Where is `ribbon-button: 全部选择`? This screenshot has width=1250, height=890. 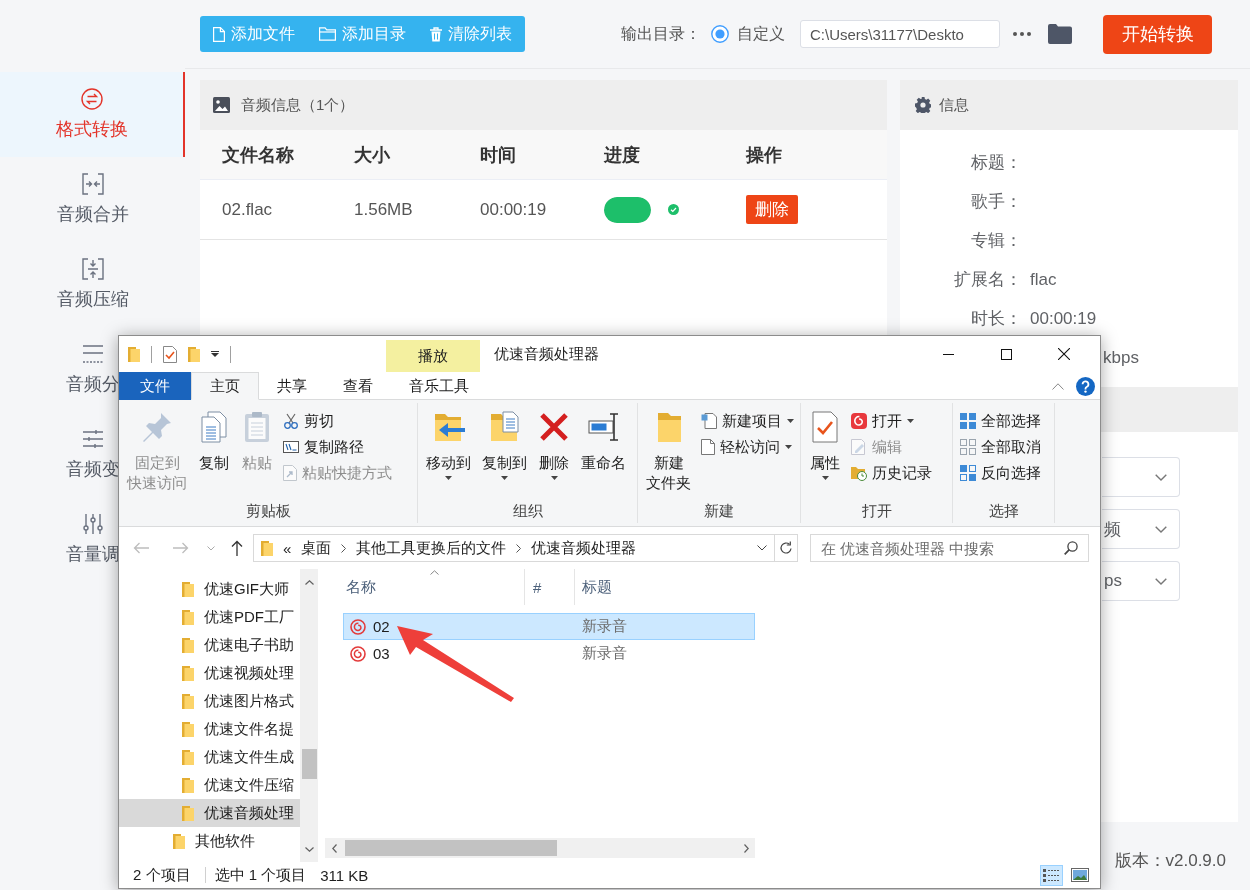 ribbon-button: 全部选择 is located at coordinates (1000, 421).